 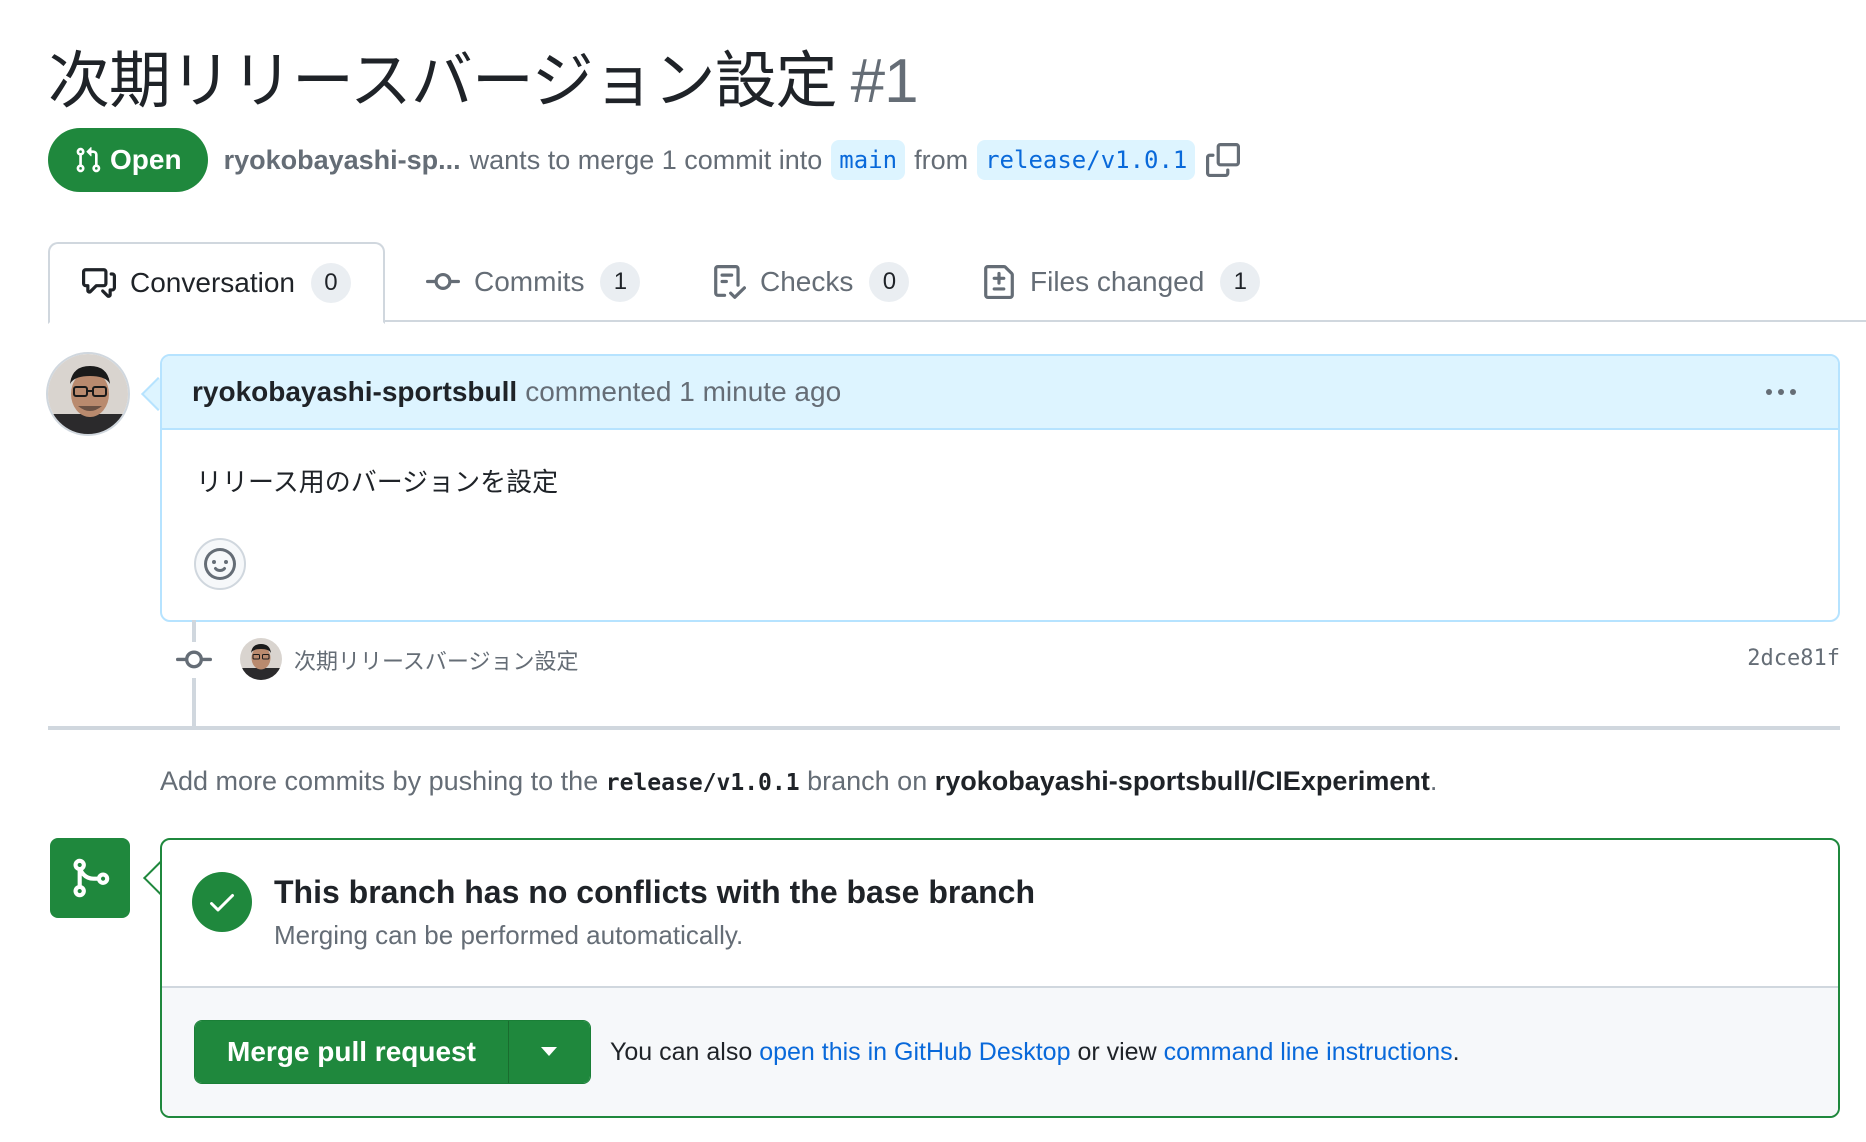 I want to click on from-text: from, so click(x=941, y=159).